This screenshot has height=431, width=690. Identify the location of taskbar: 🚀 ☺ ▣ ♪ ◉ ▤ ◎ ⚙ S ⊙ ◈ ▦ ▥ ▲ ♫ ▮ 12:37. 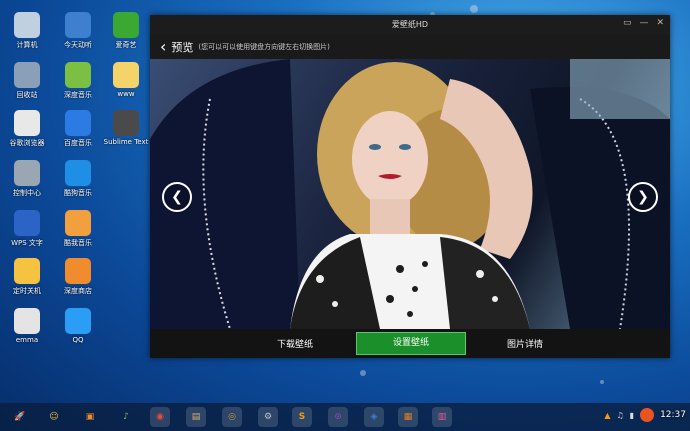
(345, 417).